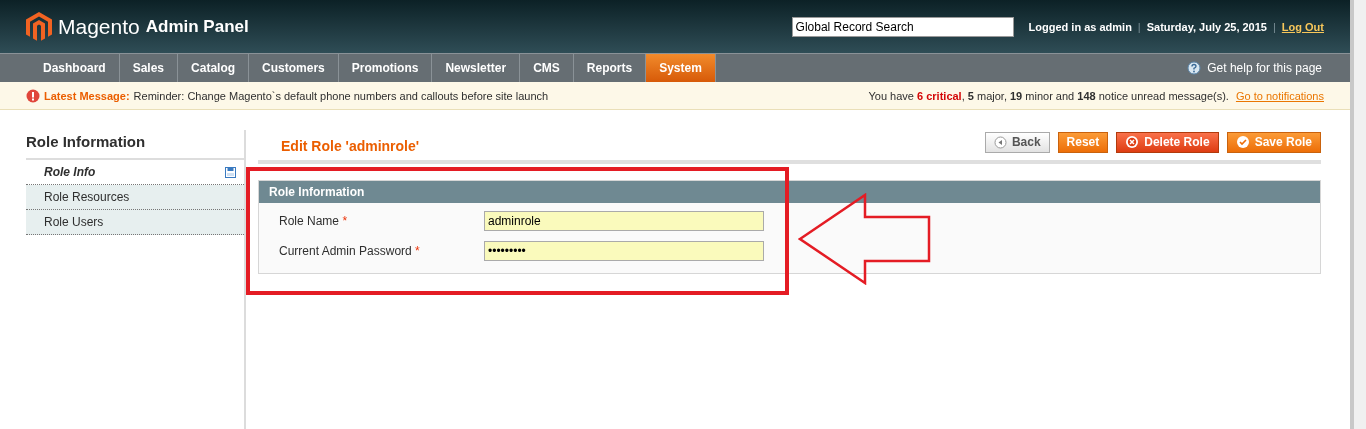  What do you see at coordinates (624, 251) in the screenshot?
I see `input-field: •••••••••` at bounding box center [624, 251].